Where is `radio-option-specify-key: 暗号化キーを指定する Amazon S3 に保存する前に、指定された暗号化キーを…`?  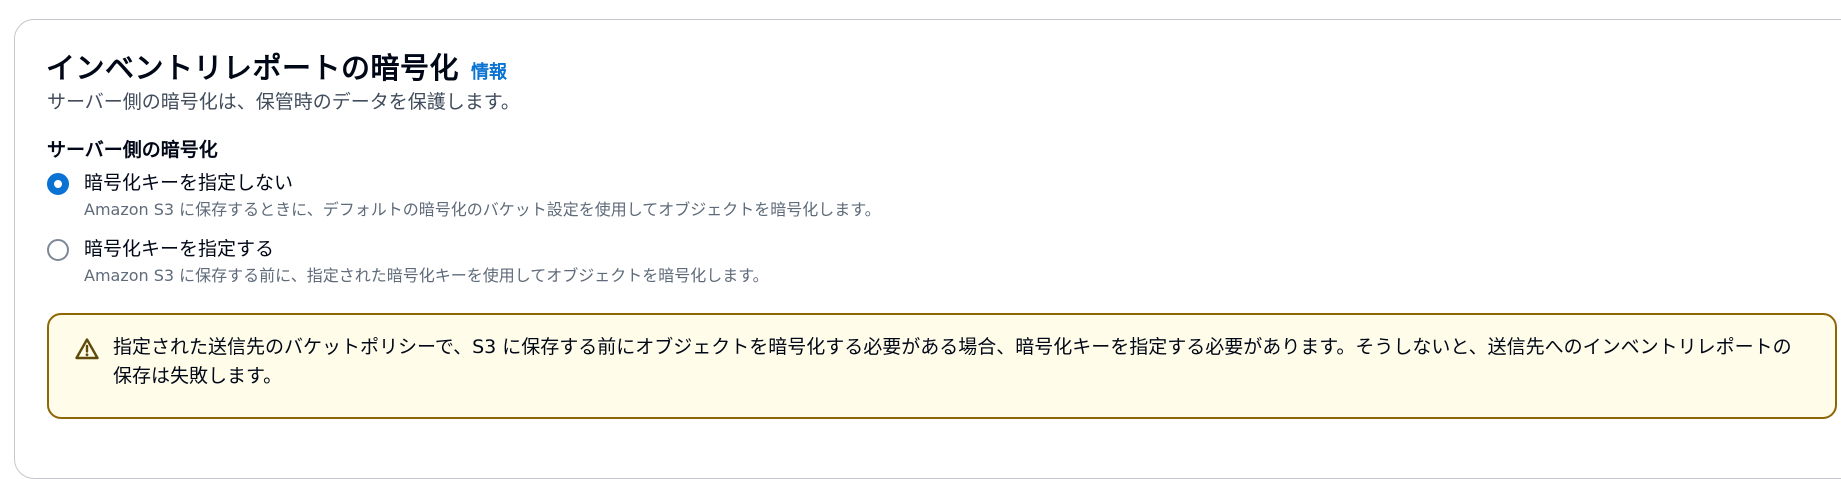 radio-option-specify-key: 暗号化キーを指定する Amazon S3 に保存する前に、指定された暗号化キーを… is located at coordinates (408, 262).